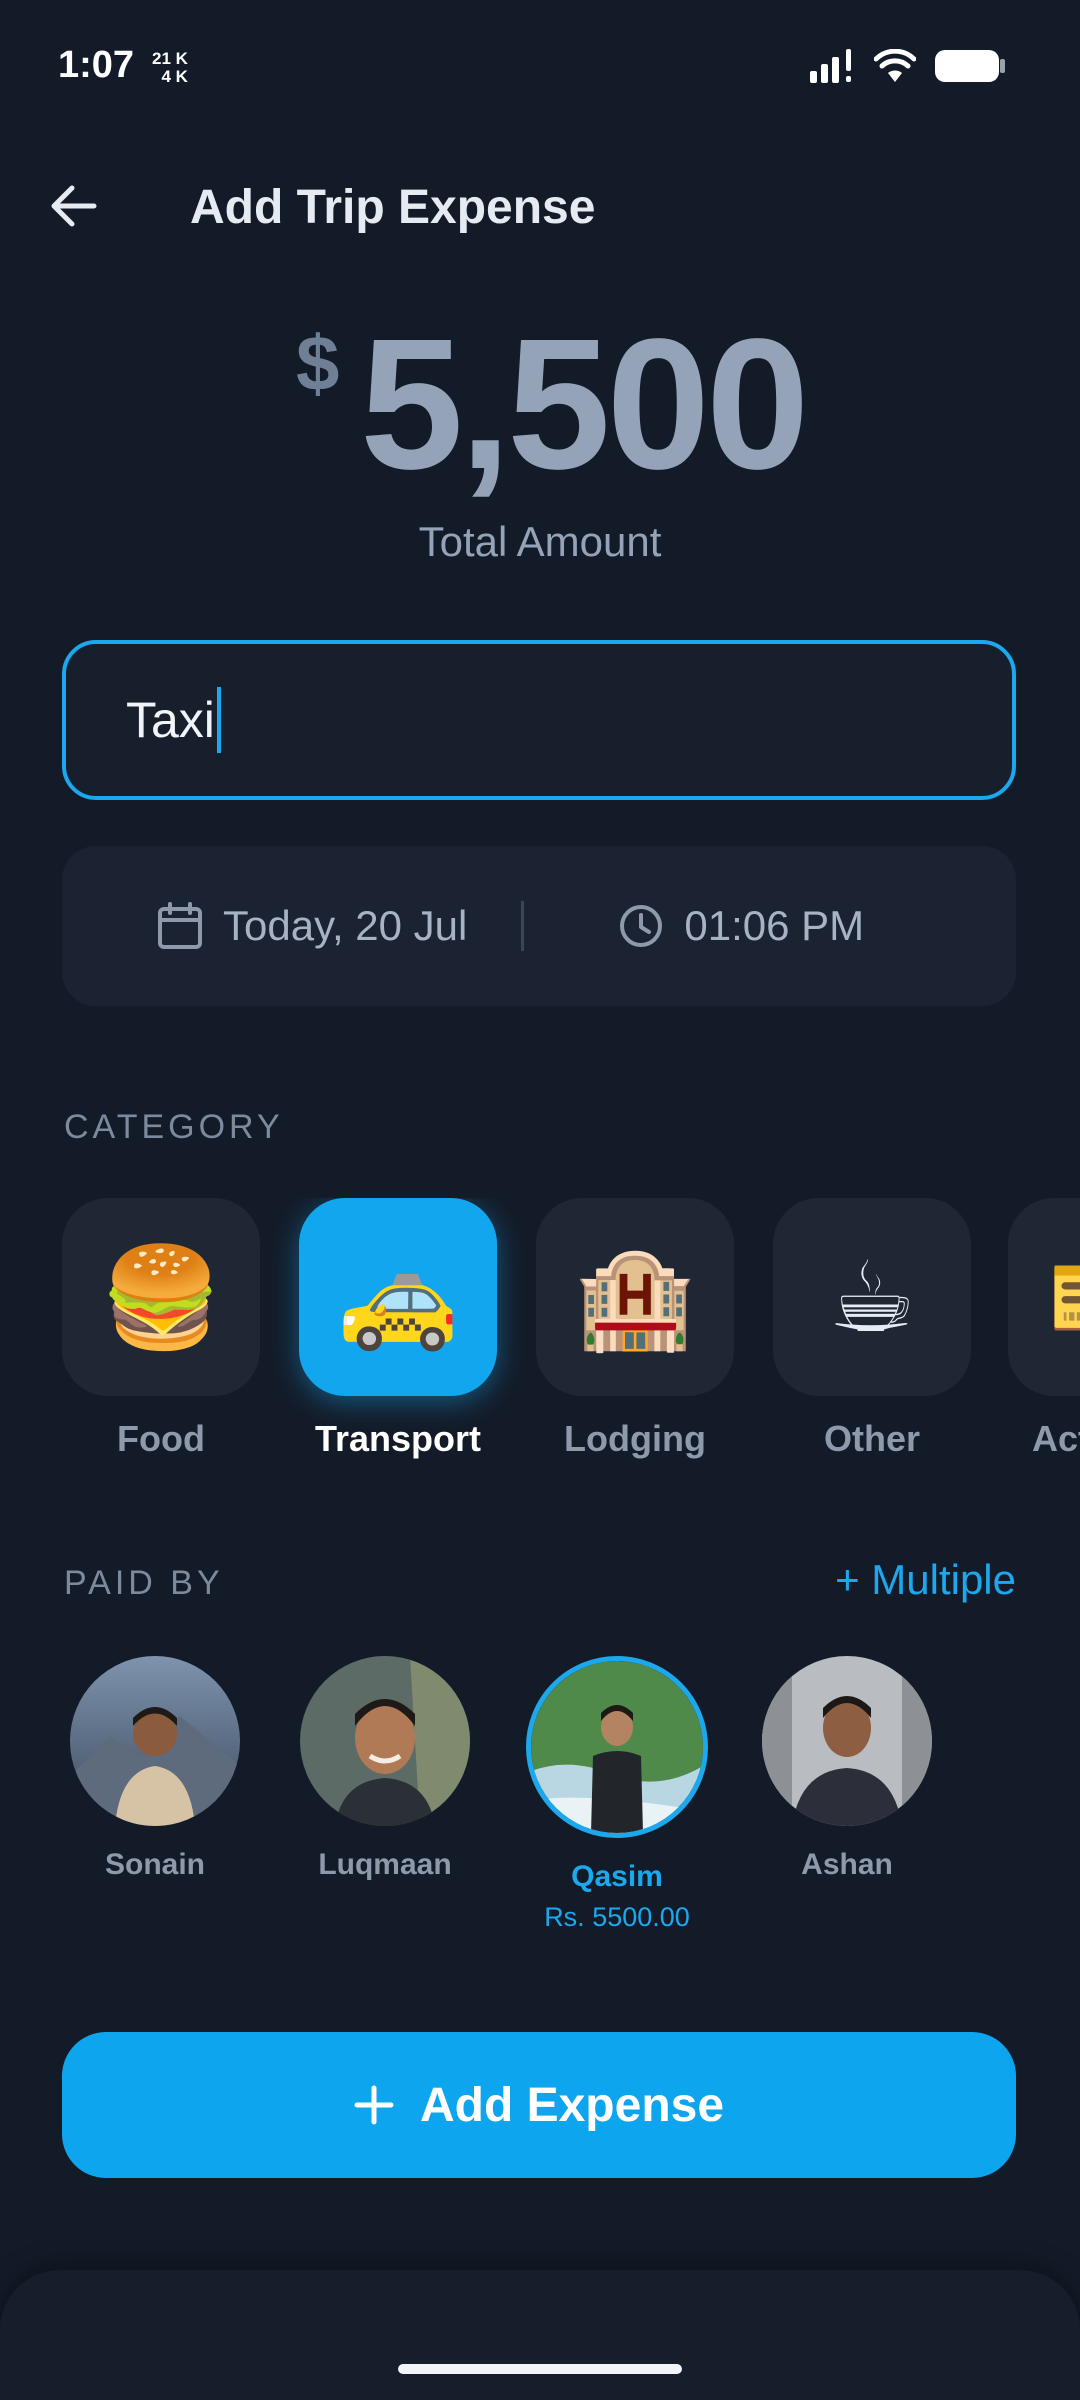 The image size is (1080, 2400). What do you see at coordinates (144, 1583) in the screenshot?
I see `paid-by-label: PAID BY` at bounding box center [144, 1583].